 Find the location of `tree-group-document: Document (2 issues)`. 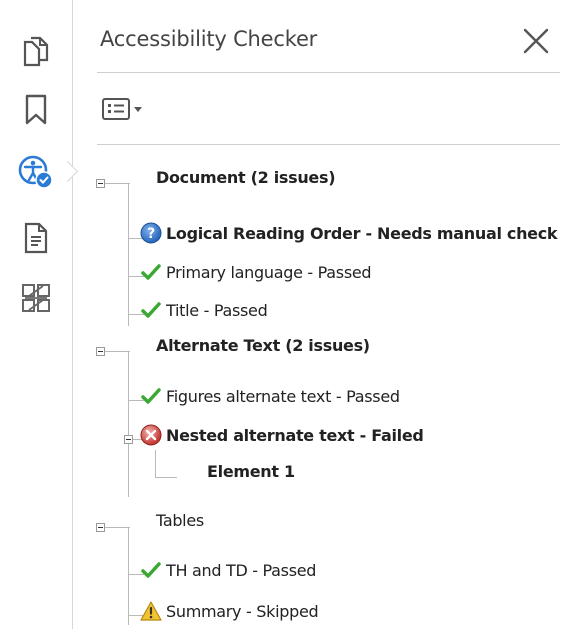

tree-group-document: Document (2 issues) is located at coordinates (246, 177).